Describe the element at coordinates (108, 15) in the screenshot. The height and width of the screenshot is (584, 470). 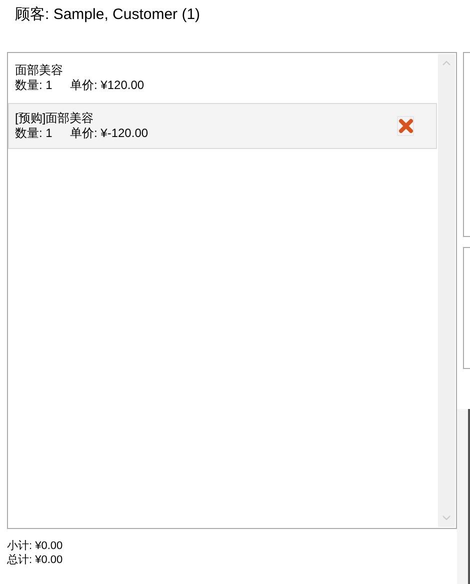
I see `customer-title: 顾客: Sample, Customer (1)` at that location.